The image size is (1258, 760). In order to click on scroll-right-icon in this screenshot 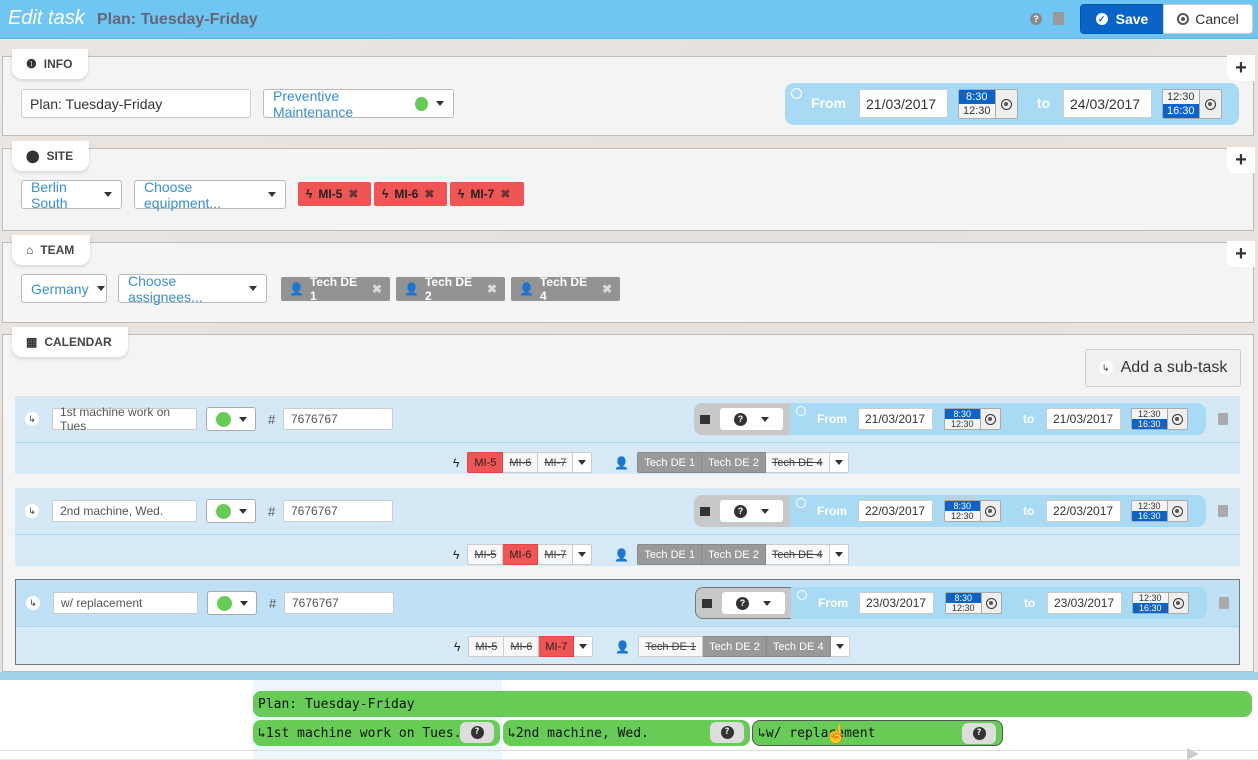, I will do `click(1193, 754)`.